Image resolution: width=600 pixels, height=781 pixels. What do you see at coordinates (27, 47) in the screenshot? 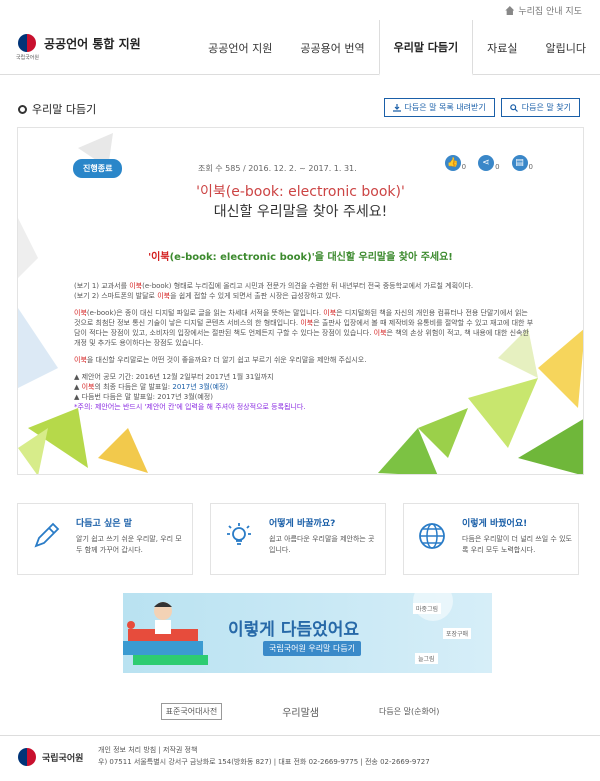
I see `emblem-icon: 국립국어원` at bounding box center [27, 47].